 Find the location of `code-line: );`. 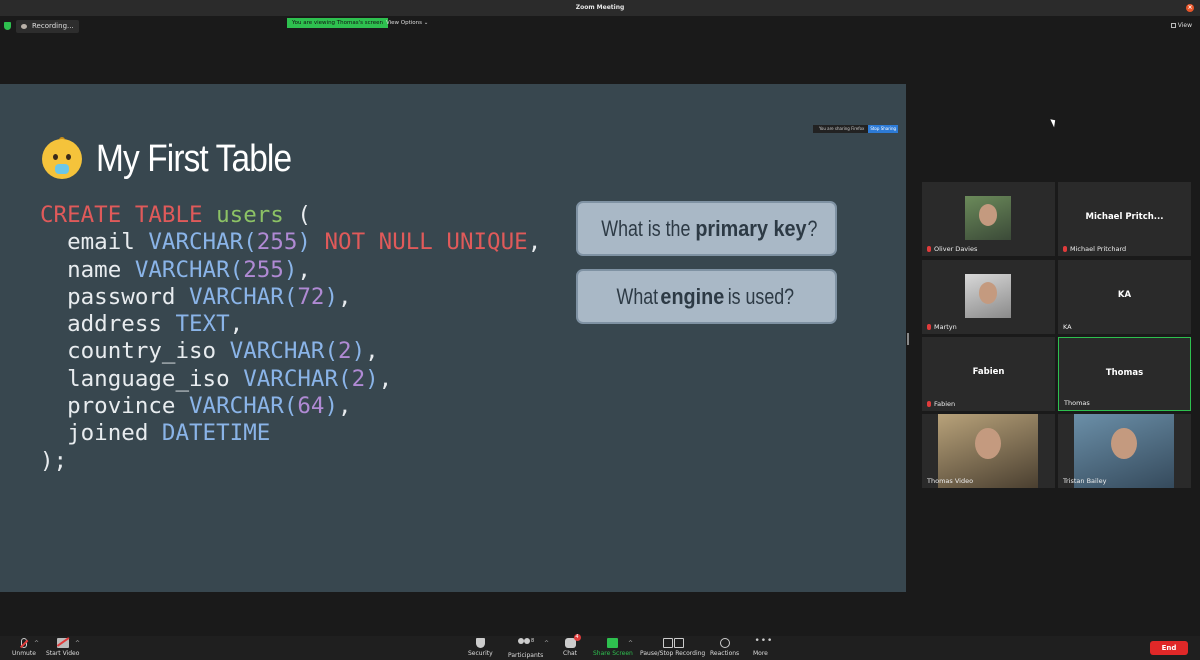

code-line: ); is located at coordinates (290, 461).